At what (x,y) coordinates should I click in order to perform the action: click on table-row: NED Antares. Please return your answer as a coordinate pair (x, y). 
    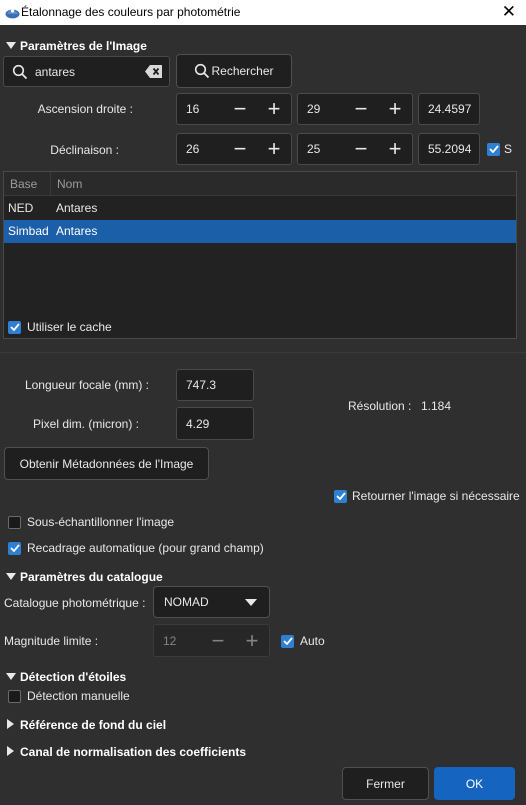
    Looking at the image, I should click on (260, 208).